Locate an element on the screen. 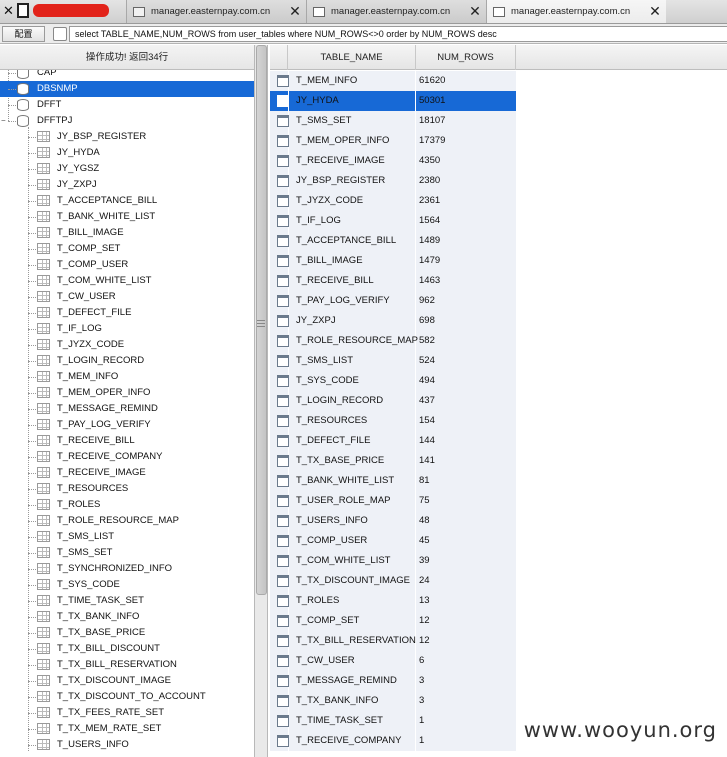 This screenshot has height=757, width=727. cell-num-rows: 18107 is located at coordinates (432, 121).